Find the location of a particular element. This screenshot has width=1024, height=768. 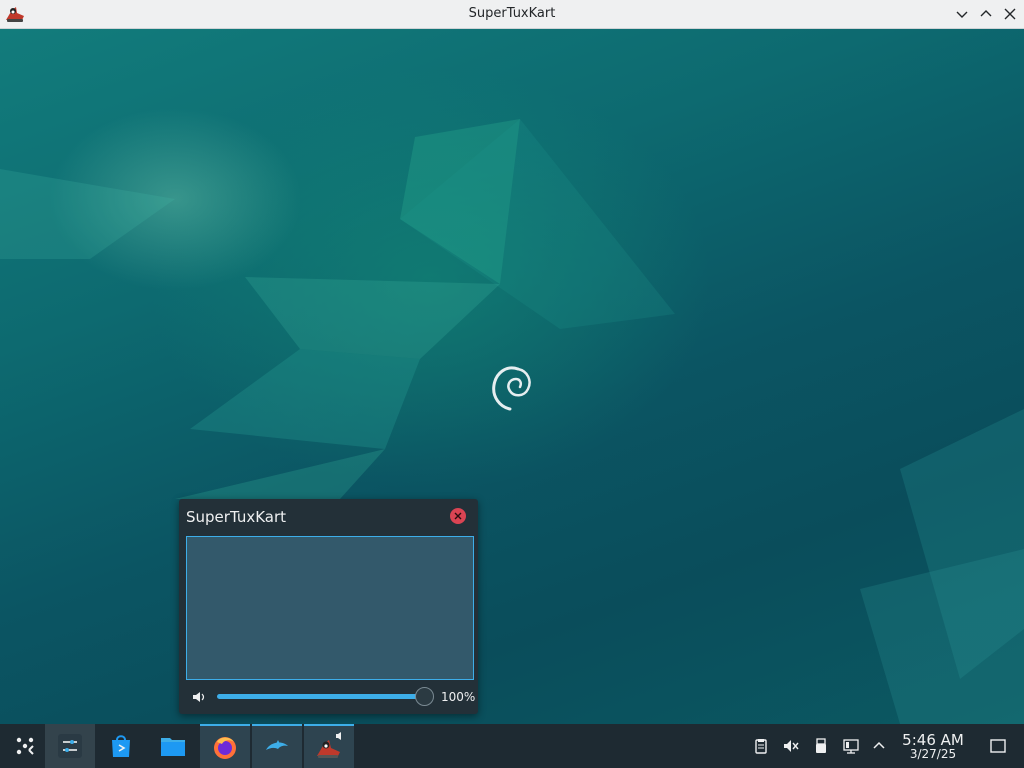

app-launcher-icon is located at coordinates (25, 746).